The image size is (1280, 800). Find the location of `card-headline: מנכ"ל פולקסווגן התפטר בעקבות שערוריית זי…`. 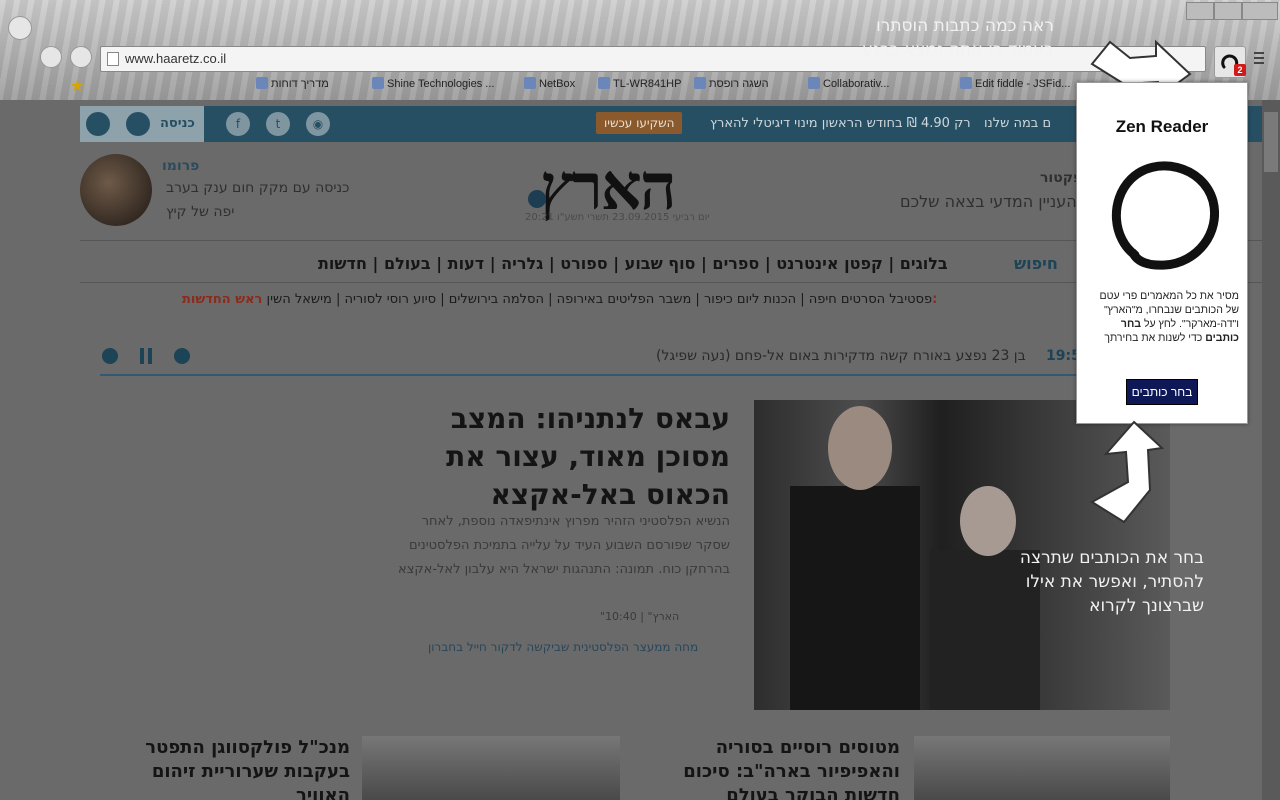

card-headline: מנכ"ל פולקסווגן התפטר בעקבות שערוריית זי… is located at coordinates (235, 768).